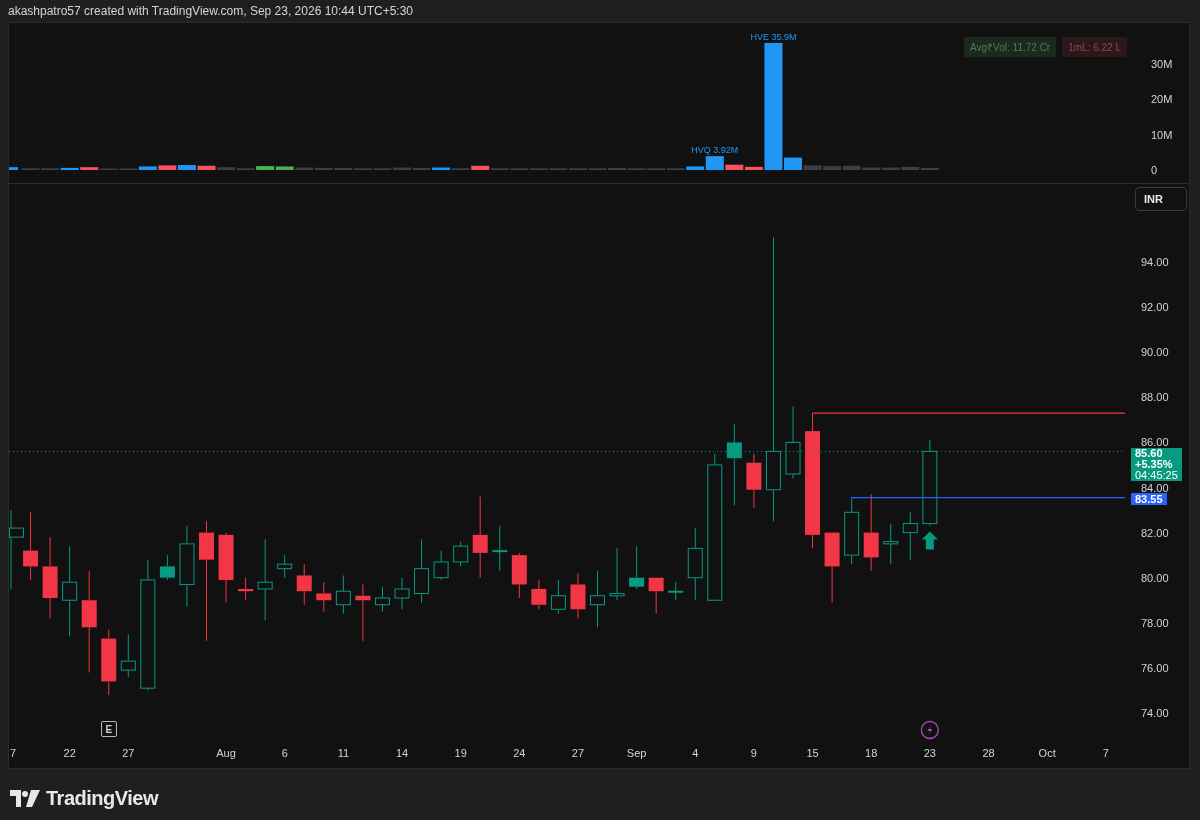 The height and width of the screenshot is (820, 1200). I want to click on volume-label: HVE 35.9M, so click(773, 36).